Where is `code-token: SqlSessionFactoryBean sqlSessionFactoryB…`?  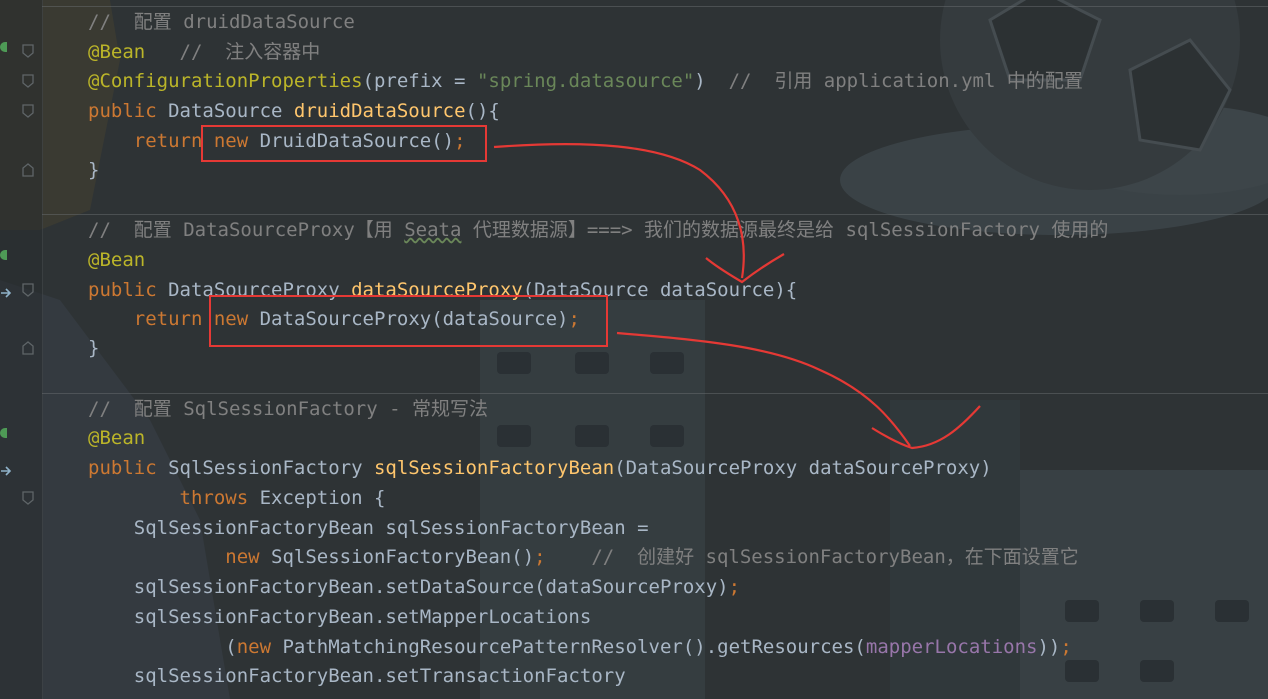
code-token: SqlSessionFactoryBean sqlSessionFactoryB… is located at coordinates (368, 528).